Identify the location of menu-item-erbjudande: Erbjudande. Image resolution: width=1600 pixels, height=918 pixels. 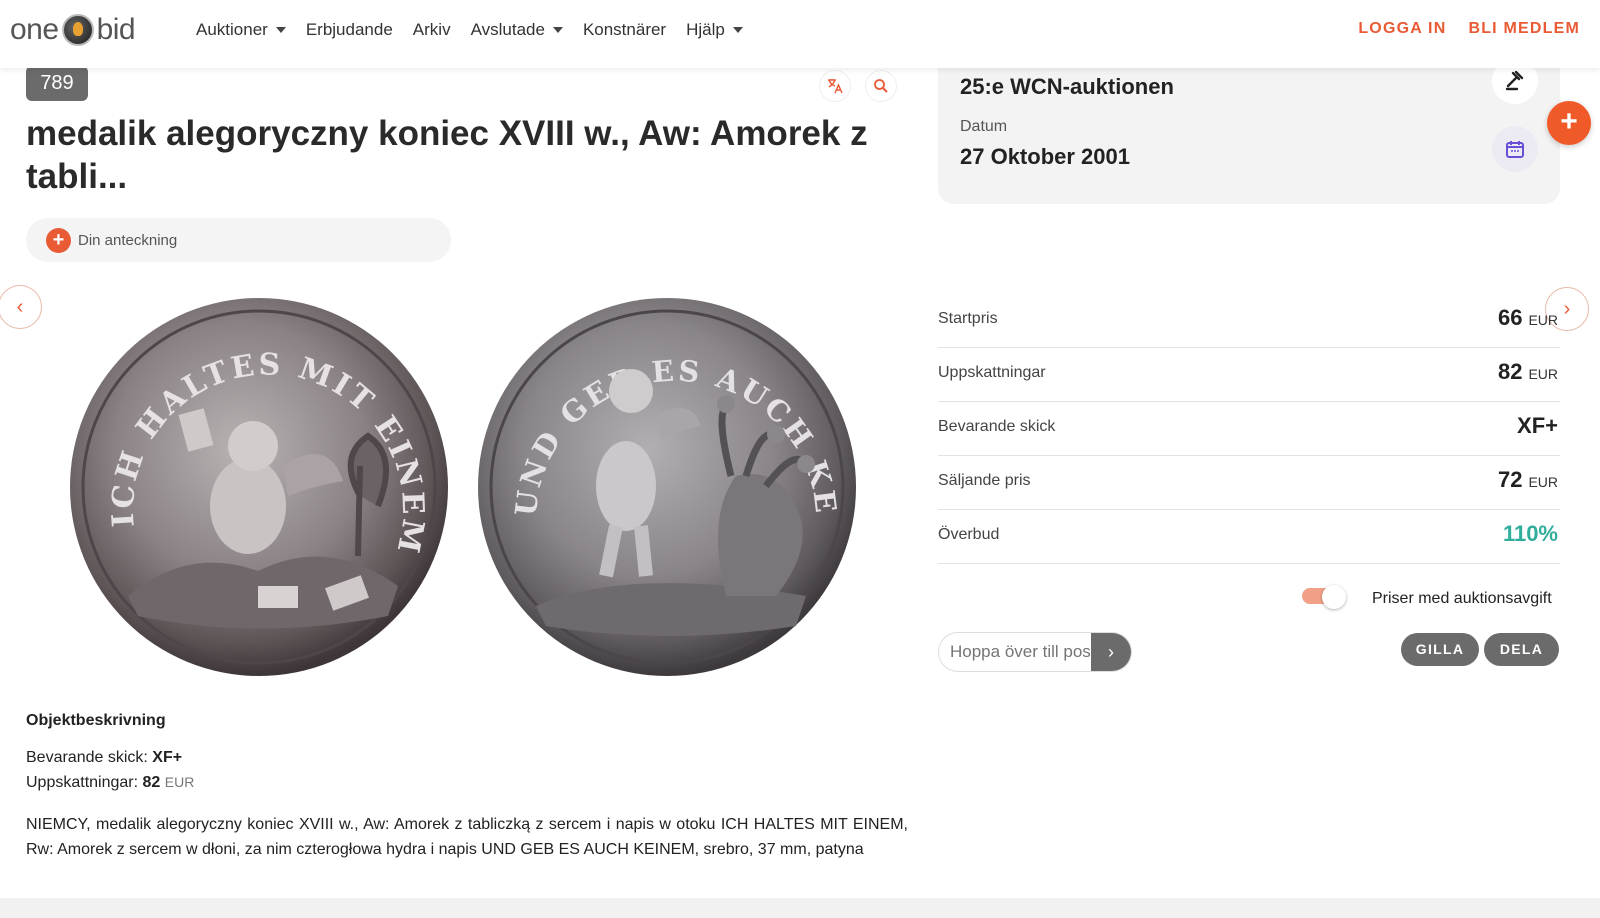
(349, 30).